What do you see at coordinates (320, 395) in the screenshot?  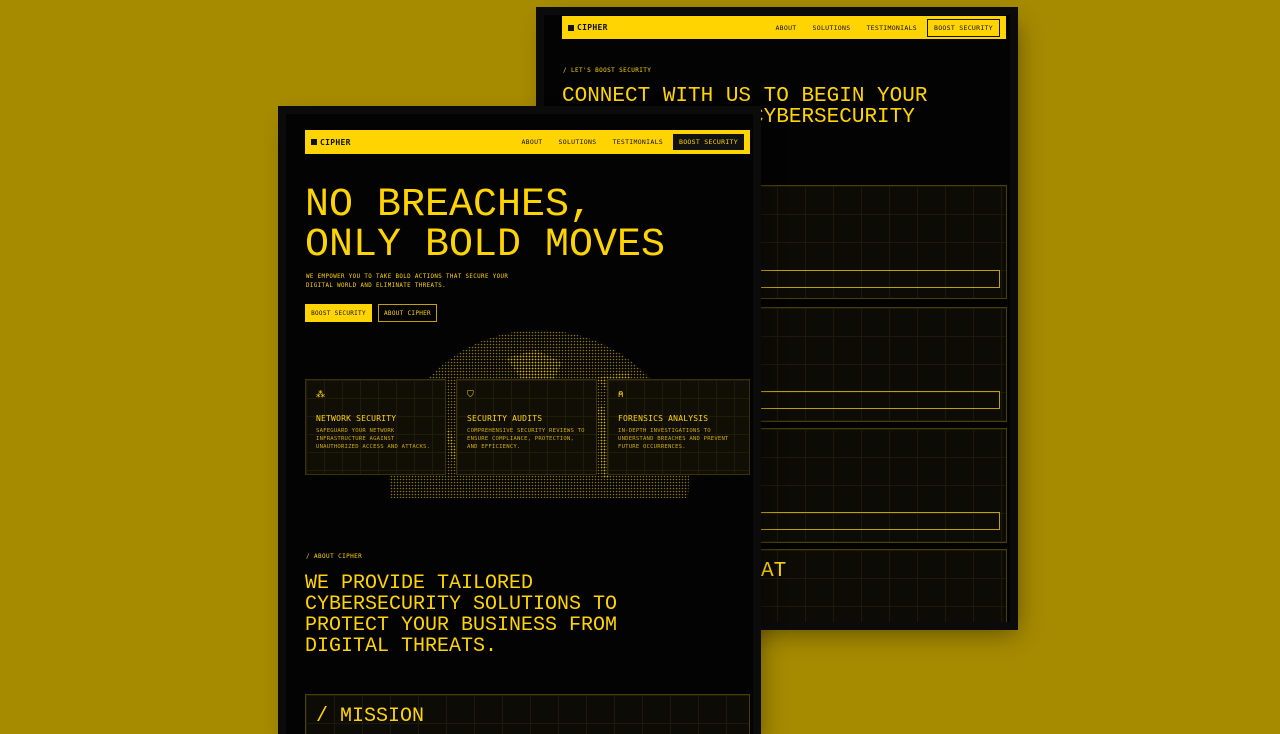 I see `network-icon: ⁂` at bounding box center [320, 395].